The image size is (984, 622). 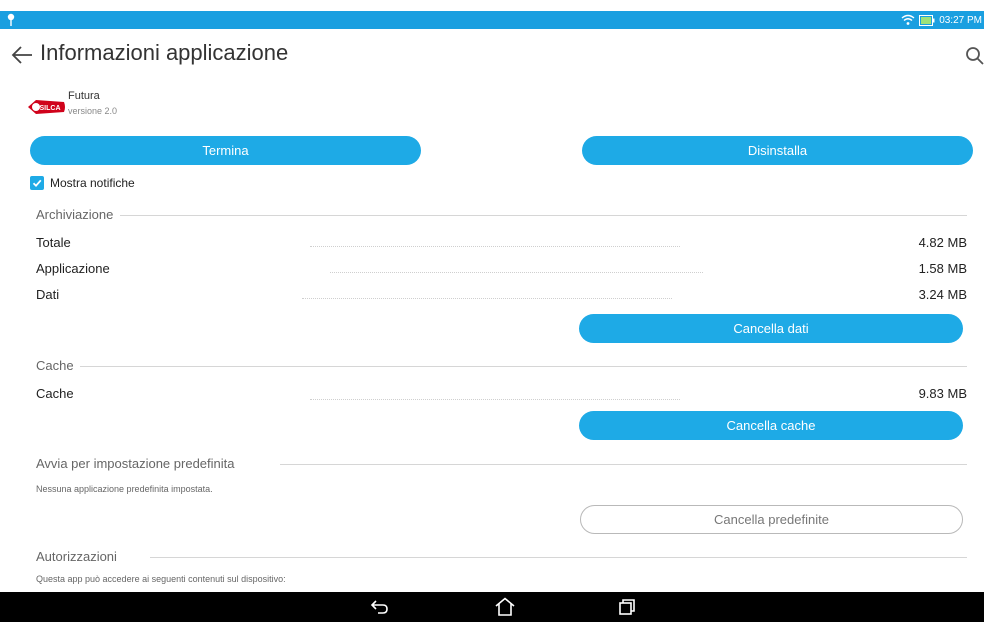 I want to click on checkbox, so click(x=37, y=183).